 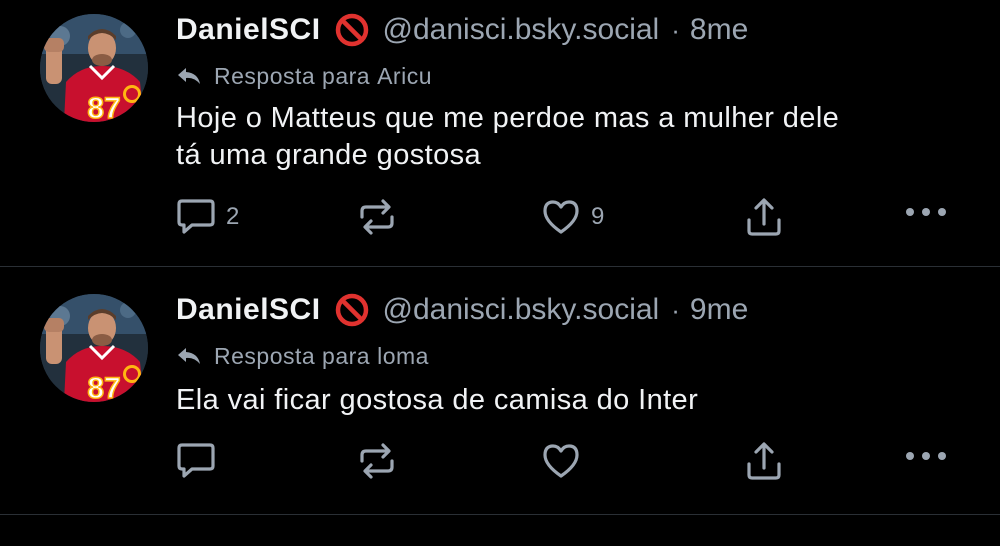 I want to click on reply-context: Resposta para Aricu, so click(x=304, y=76).